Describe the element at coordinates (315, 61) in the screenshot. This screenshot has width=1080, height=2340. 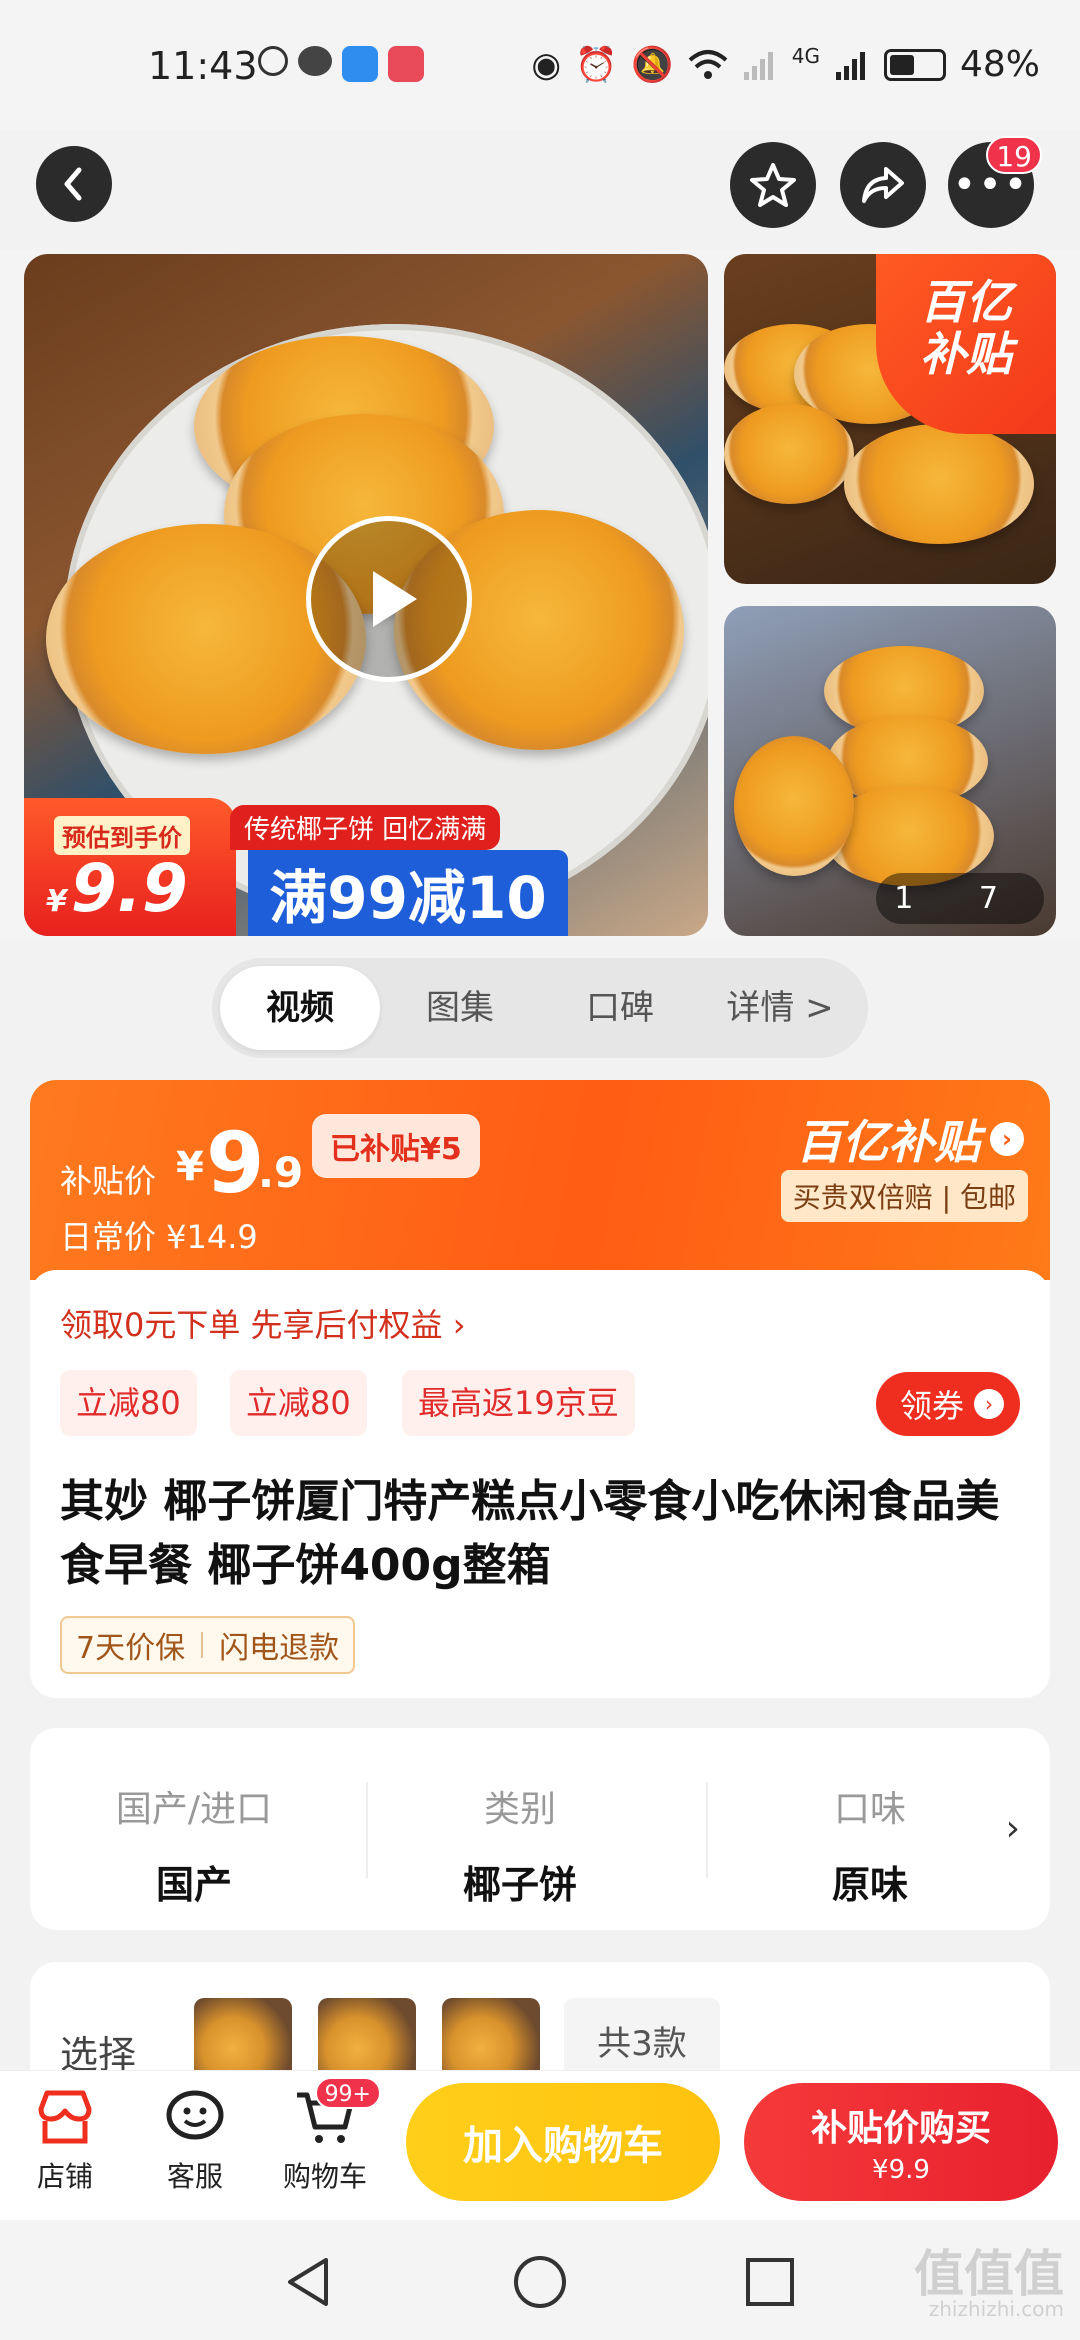
I see `wechat-icon` at that location.